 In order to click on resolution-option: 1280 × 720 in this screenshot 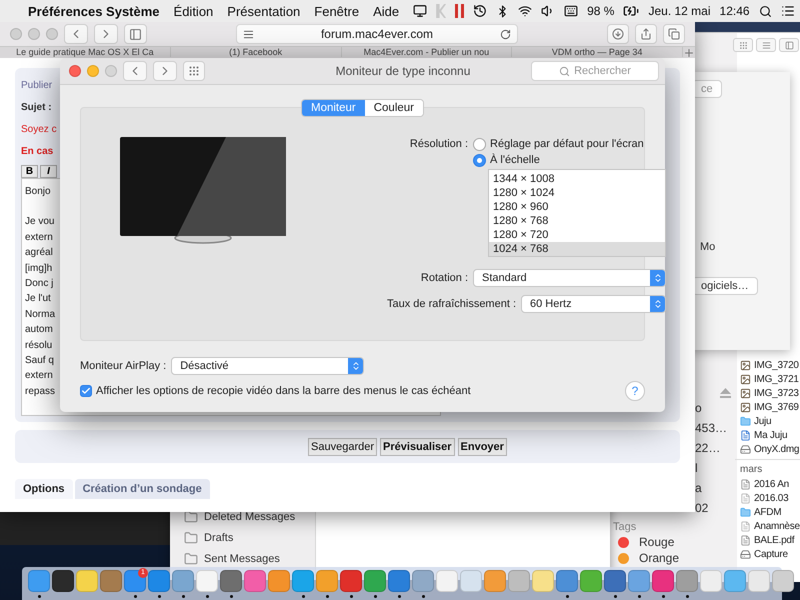, I will do `click(577, 235)`.